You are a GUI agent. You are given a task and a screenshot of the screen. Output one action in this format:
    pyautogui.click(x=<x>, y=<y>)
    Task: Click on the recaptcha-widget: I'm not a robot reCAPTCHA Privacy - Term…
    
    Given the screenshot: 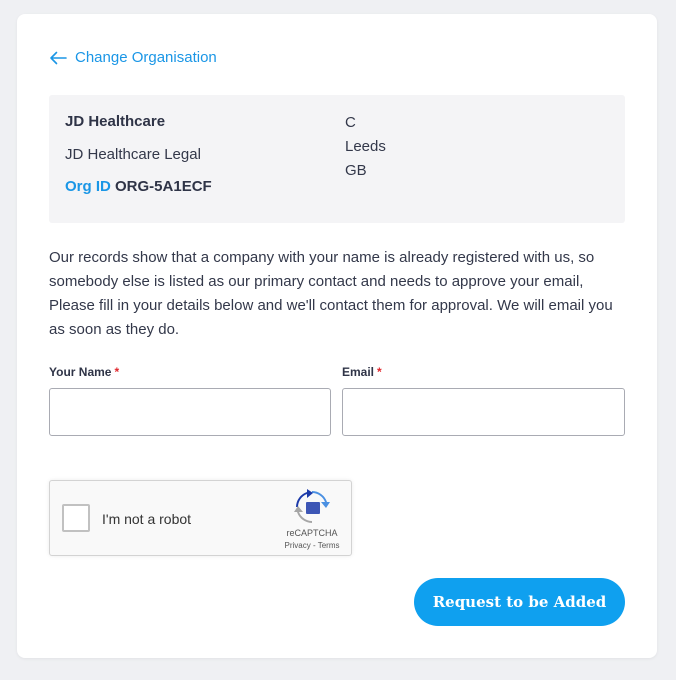 What is the action you would take?
    pyautogui.click(x=200, y=518)
    